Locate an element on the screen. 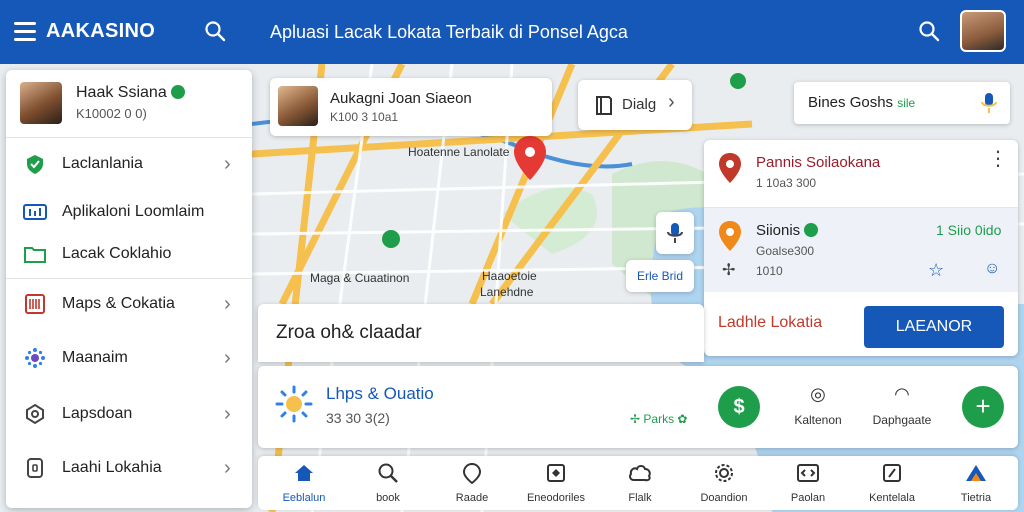 The width and height of the screenshot is (1024, 512). more-vert-icon: ⋮ is located at coordinates (998, 159).